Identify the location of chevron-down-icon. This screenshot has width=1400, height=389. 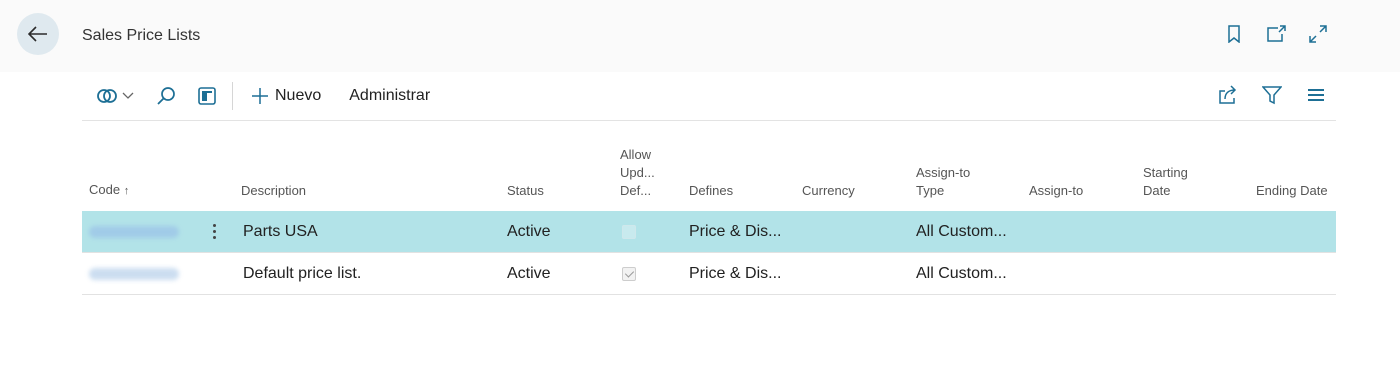
(128, 95).